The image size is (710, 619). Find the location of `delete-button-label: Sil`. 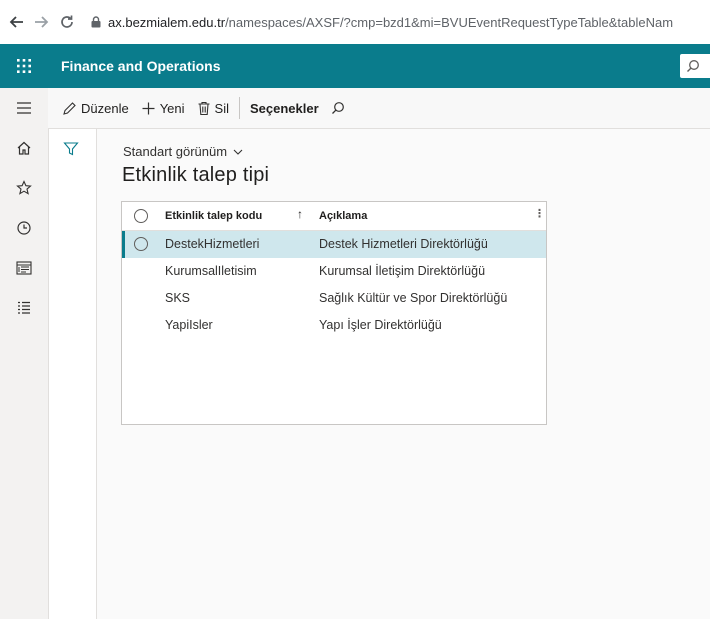

delete-button-label: Sil is located at coordinates (221, 108).